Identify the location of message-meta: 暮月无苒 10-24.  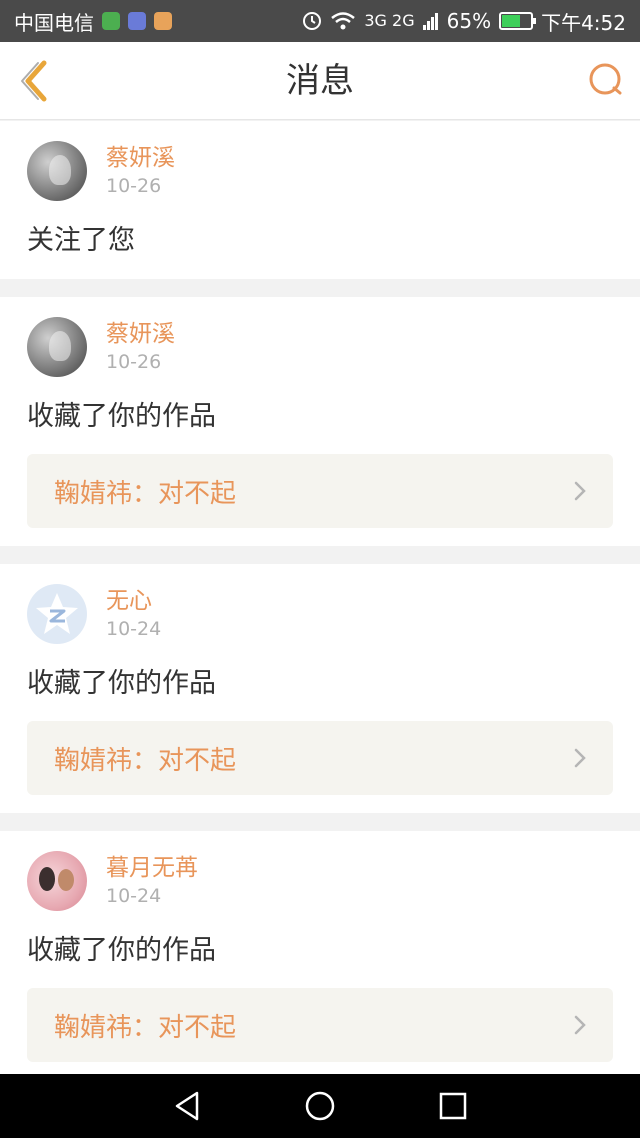
(152, 881).